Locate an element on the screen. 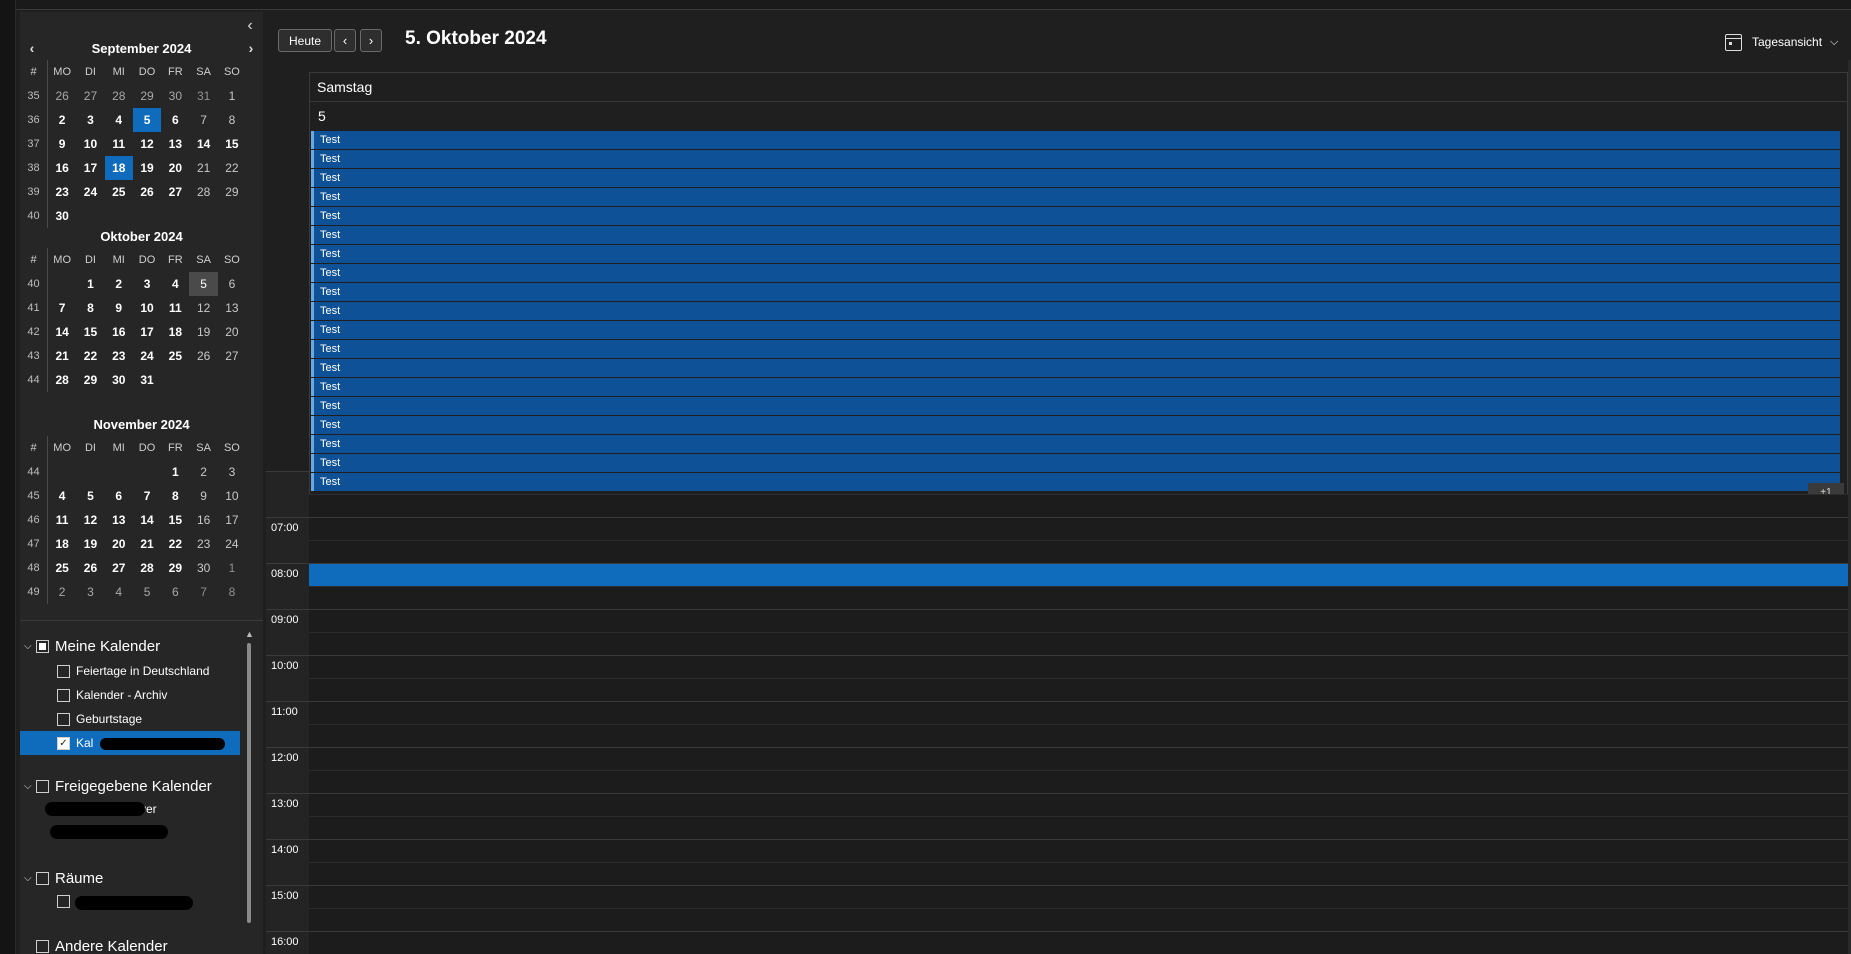 The width and height of the screenshot is (1851, 954). calendar-list-scrollbar: ▲ is located at coordinates (249, 791).